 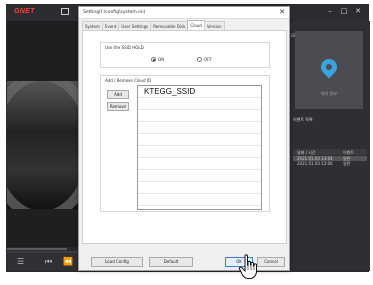 I want to click on minimize-button: –, so click(x=330, y=11).